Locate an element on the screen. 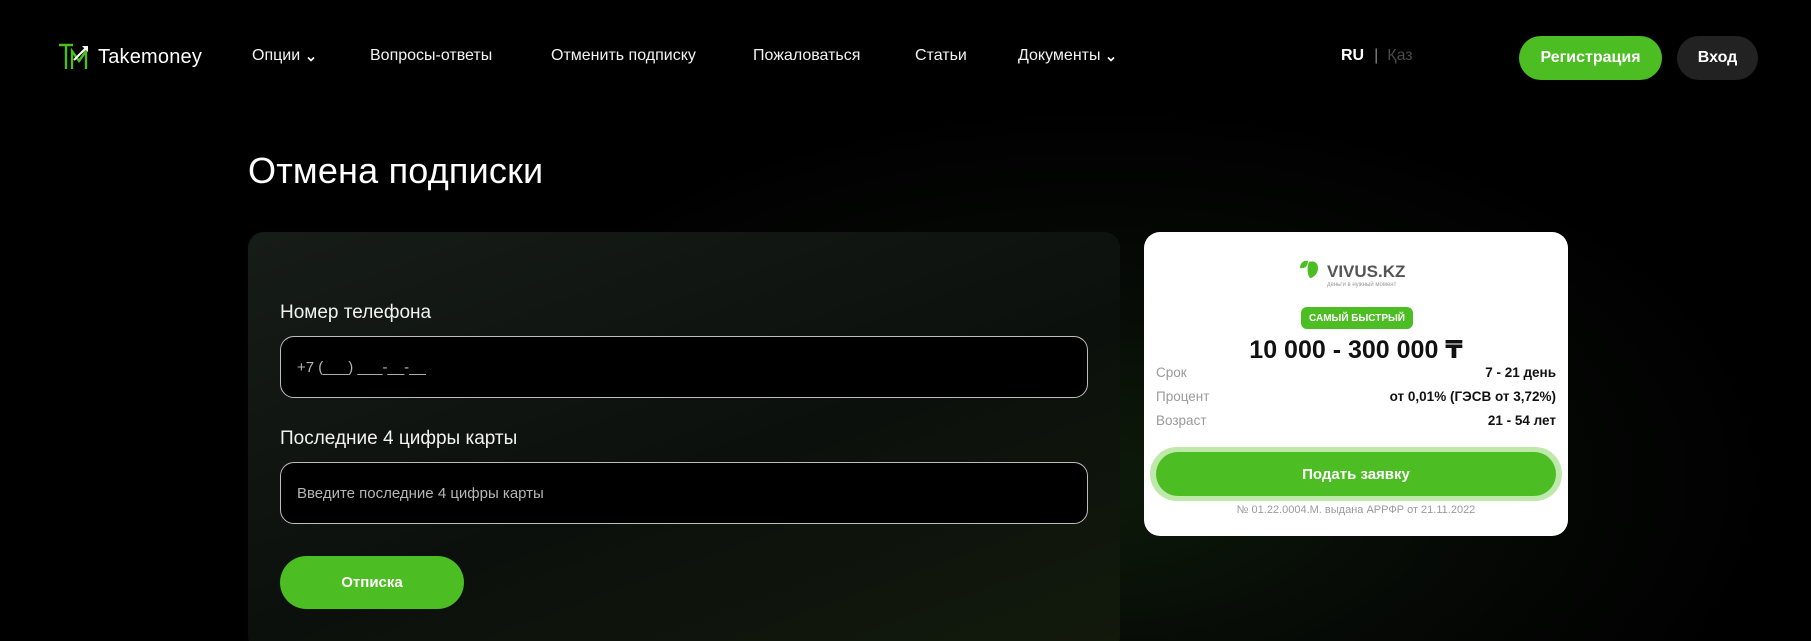 This screenshot has height=641, width=1811. logo: Takemoney is located at coordinates (130, 57).